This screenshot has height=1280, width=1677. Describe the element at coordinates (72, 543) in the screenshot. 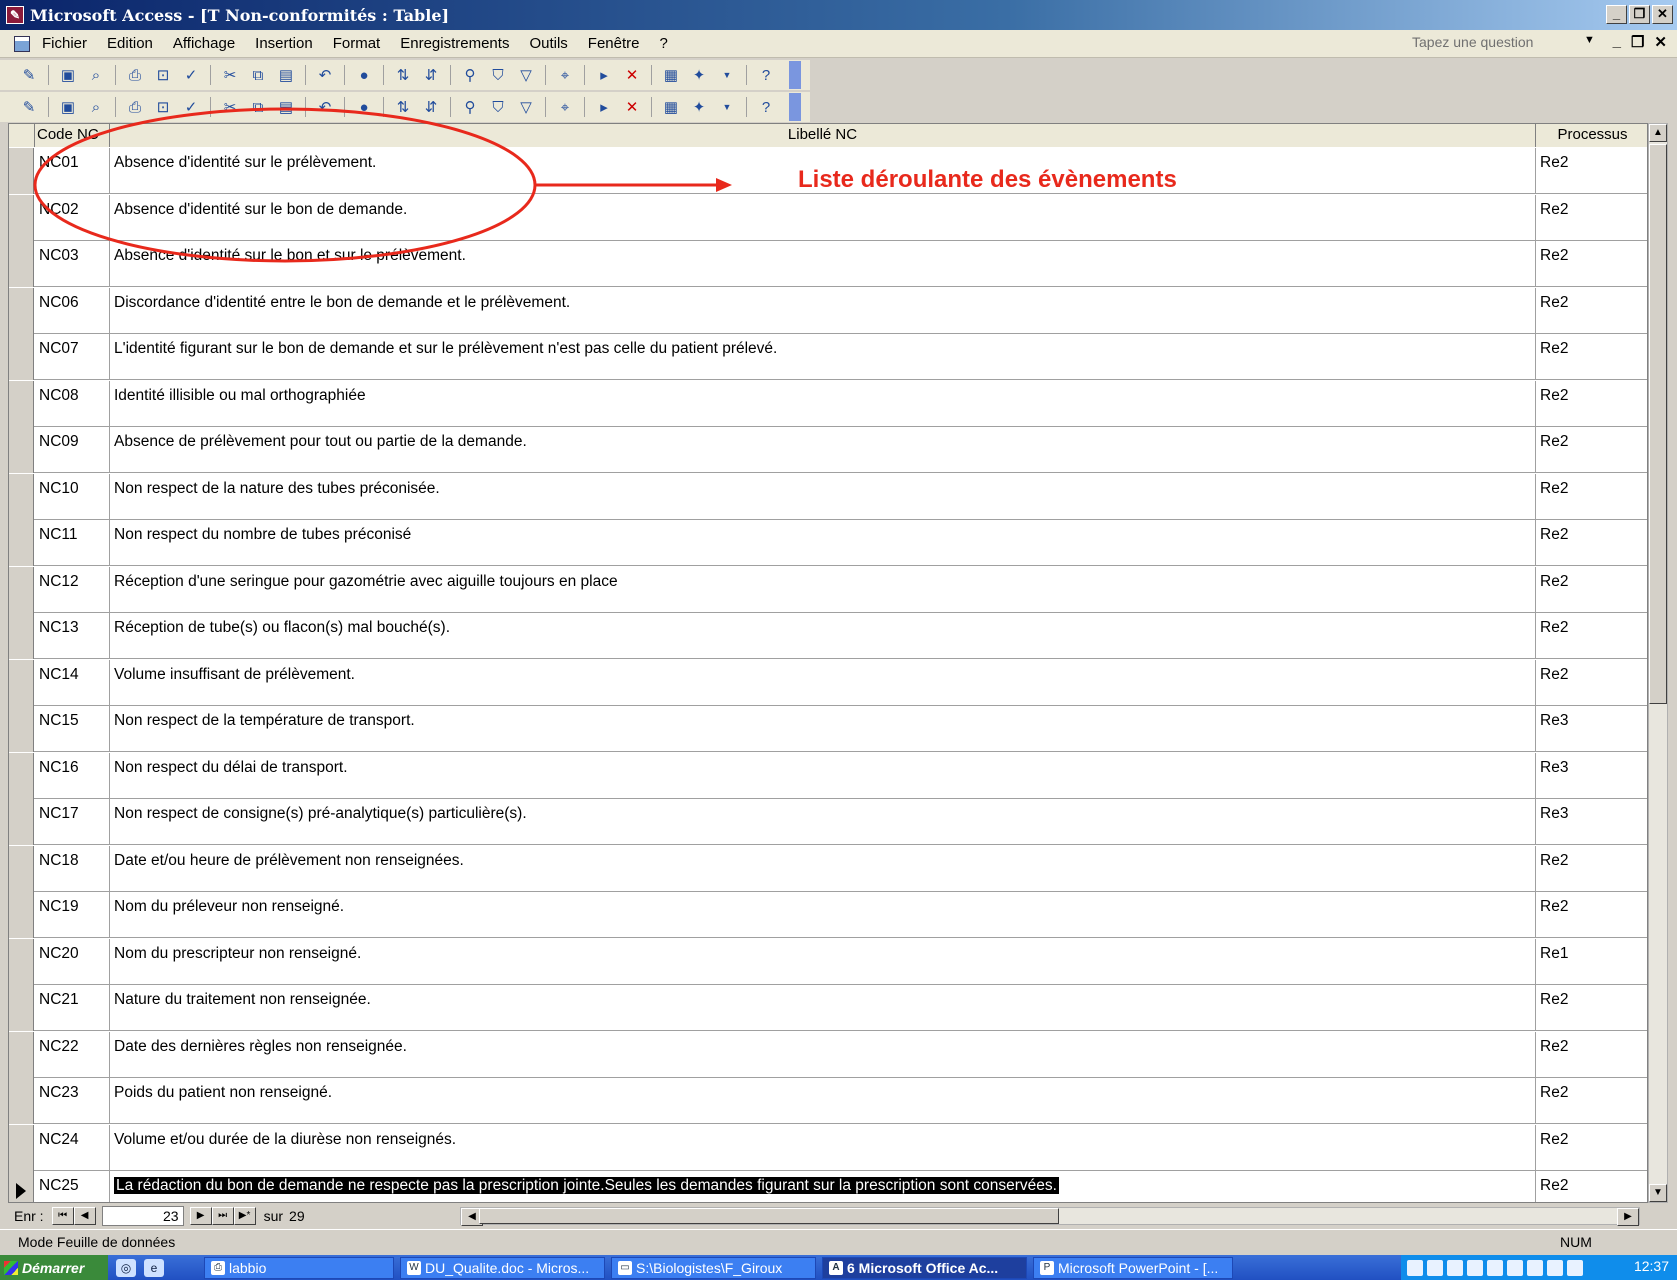

I see `cell-code-nc: NC11` at that location.